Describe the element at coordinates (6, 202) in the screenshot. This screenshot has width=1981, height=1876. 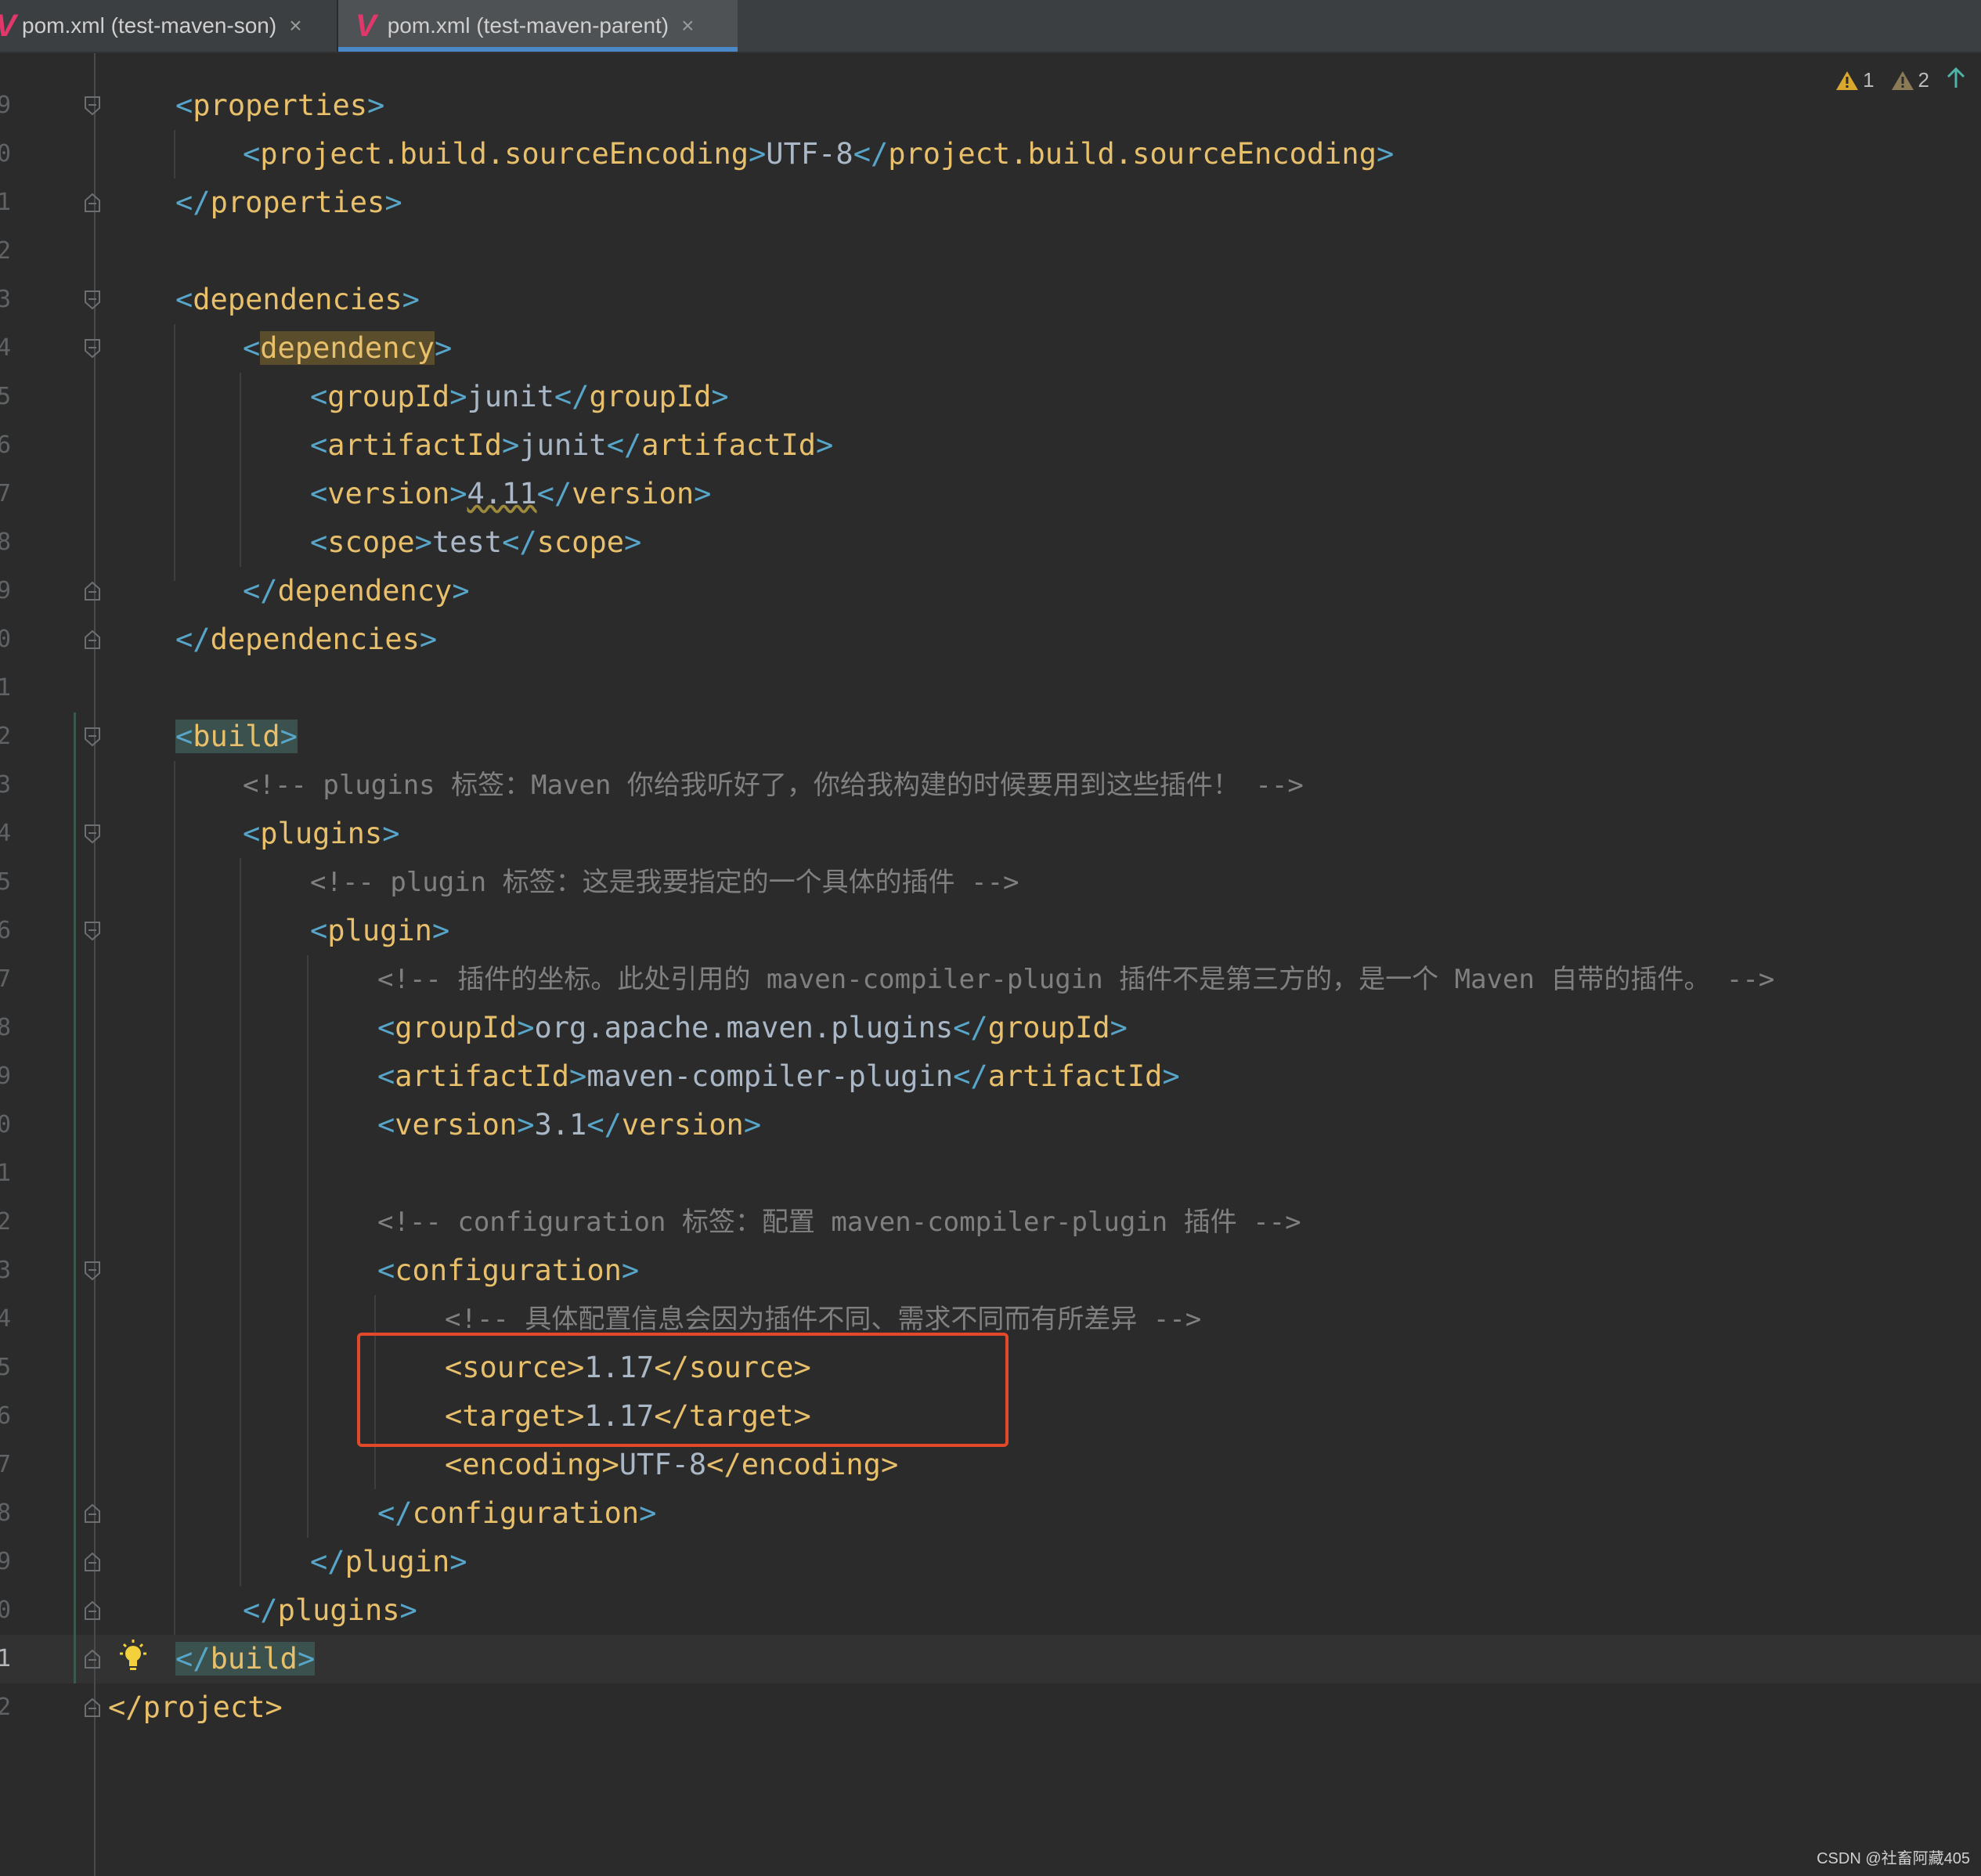
I see `line-number: 1` at that location.